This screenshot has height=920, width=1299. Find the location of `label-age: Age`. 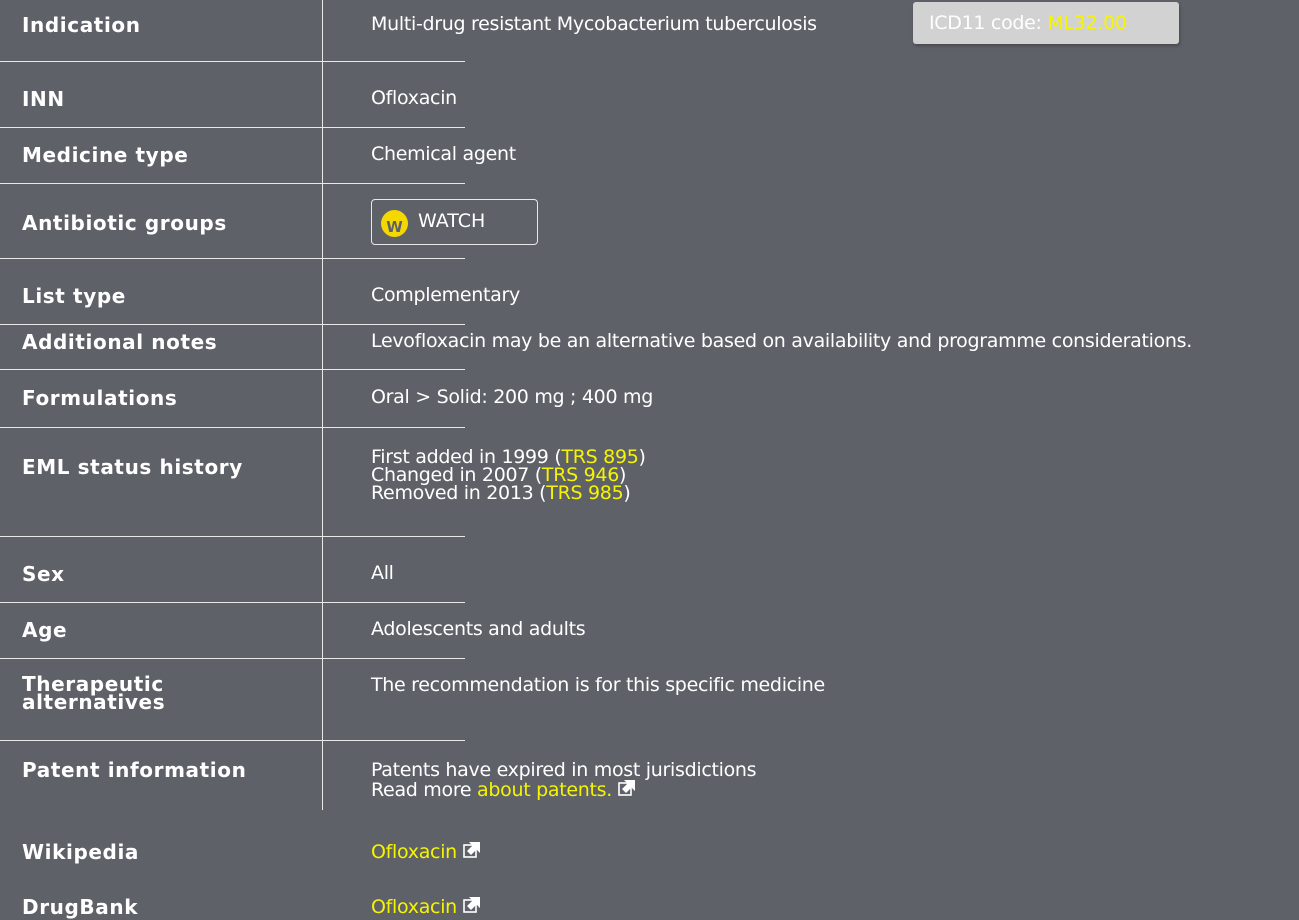

label-age: Age is located at coordinates (45, 630).